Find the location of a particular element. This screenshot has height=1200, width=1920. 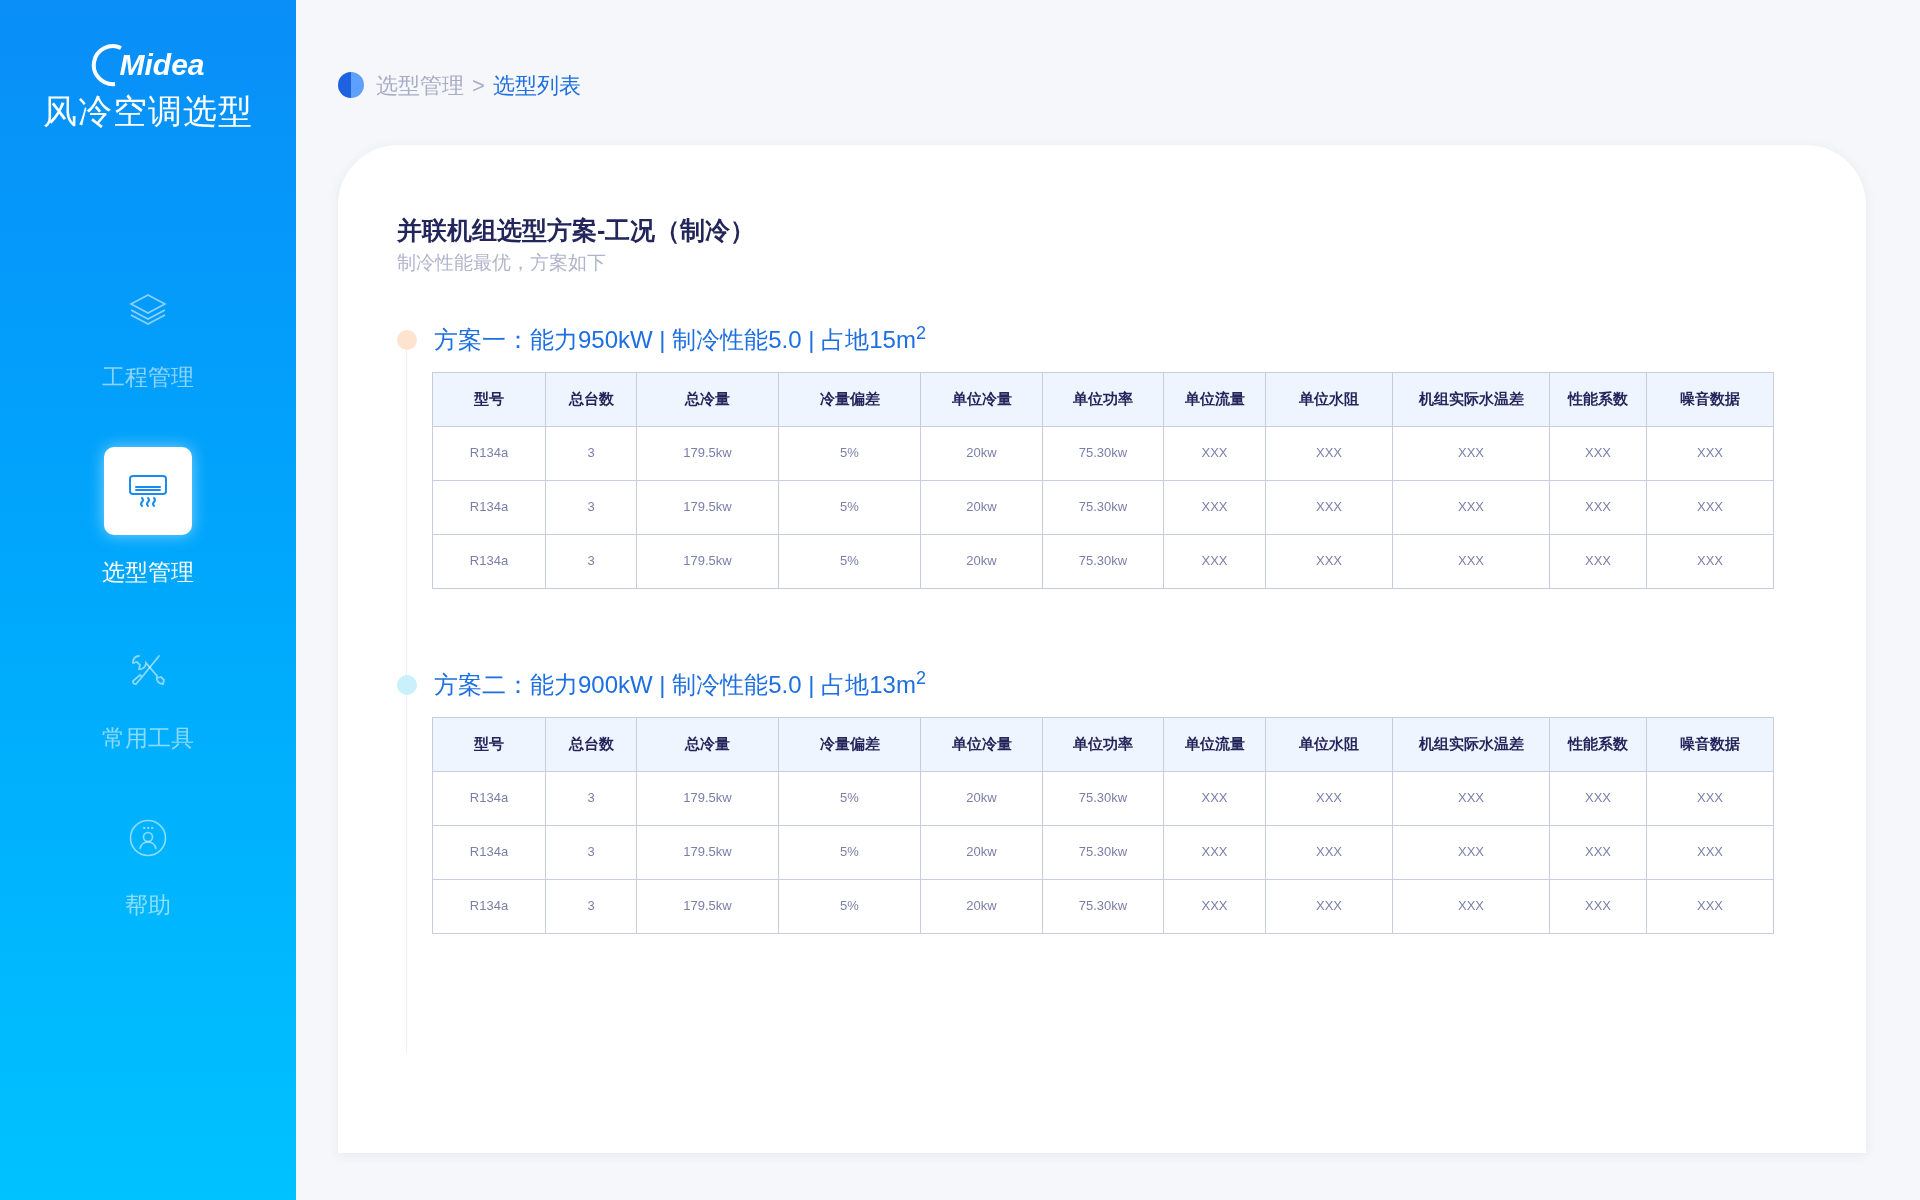

user-circle-icon is located at coordinates (148, 837).